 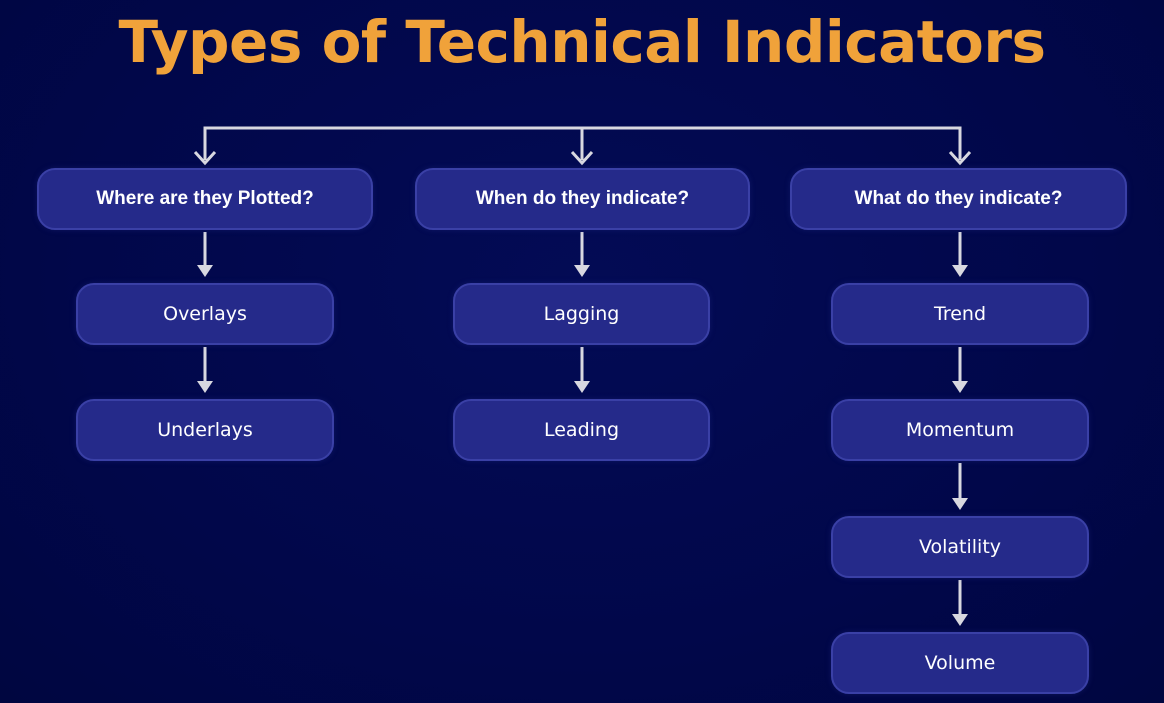 I want to click on node-label: Overlays, so click(x=205, y=314).